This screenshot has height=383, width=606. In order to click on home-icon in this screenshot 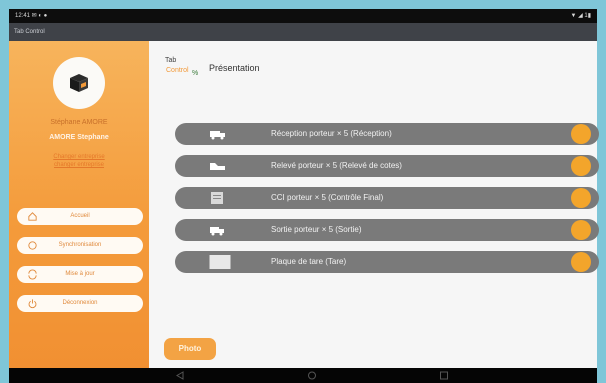, I will do `click(32, 216)`.